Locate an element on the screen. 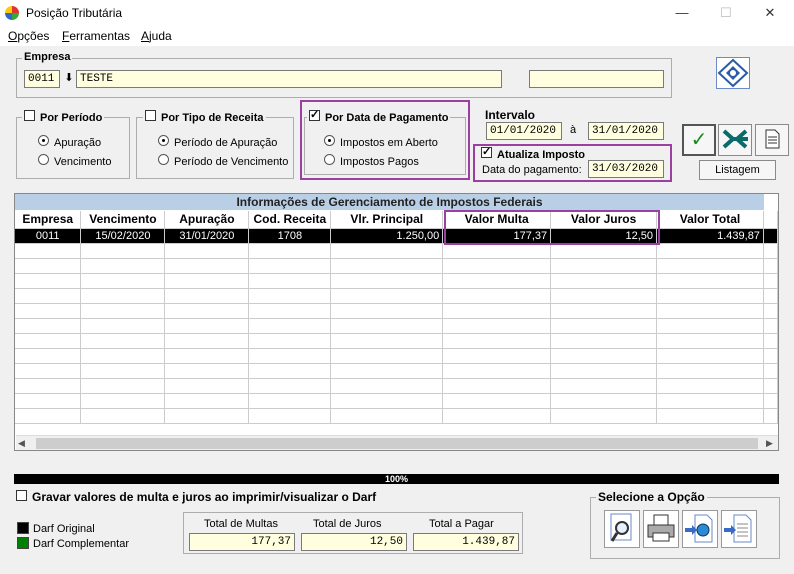 The height and width of the screenshot is (574, 794). cell-valor-total: 1.439,87 is located at coordinates (710, 236).